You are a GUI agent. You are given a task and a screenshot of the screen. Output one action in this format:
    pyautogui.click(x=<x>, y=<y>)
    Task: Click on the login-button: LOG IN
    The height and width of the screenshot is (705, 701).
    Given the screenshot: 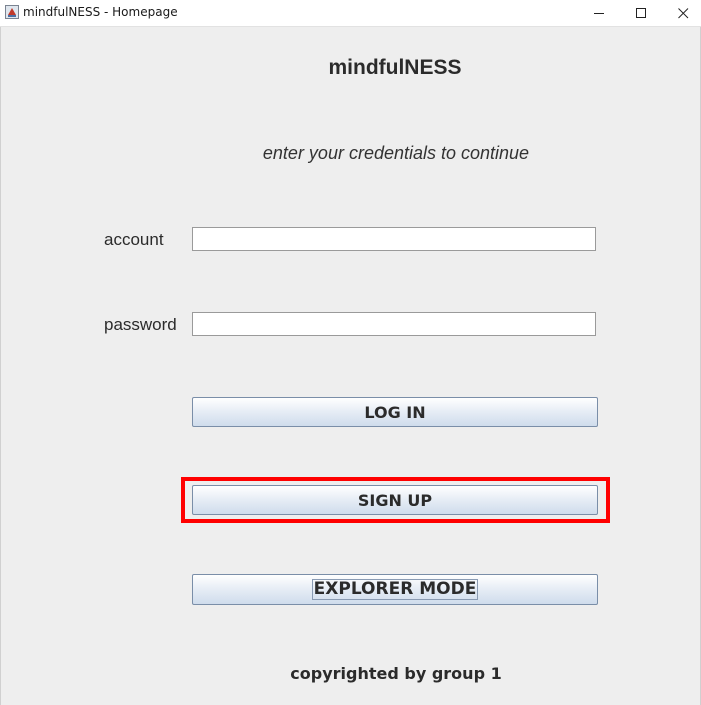 What is the action you would take?
    pyautogui.click(x=395, y=412)
    